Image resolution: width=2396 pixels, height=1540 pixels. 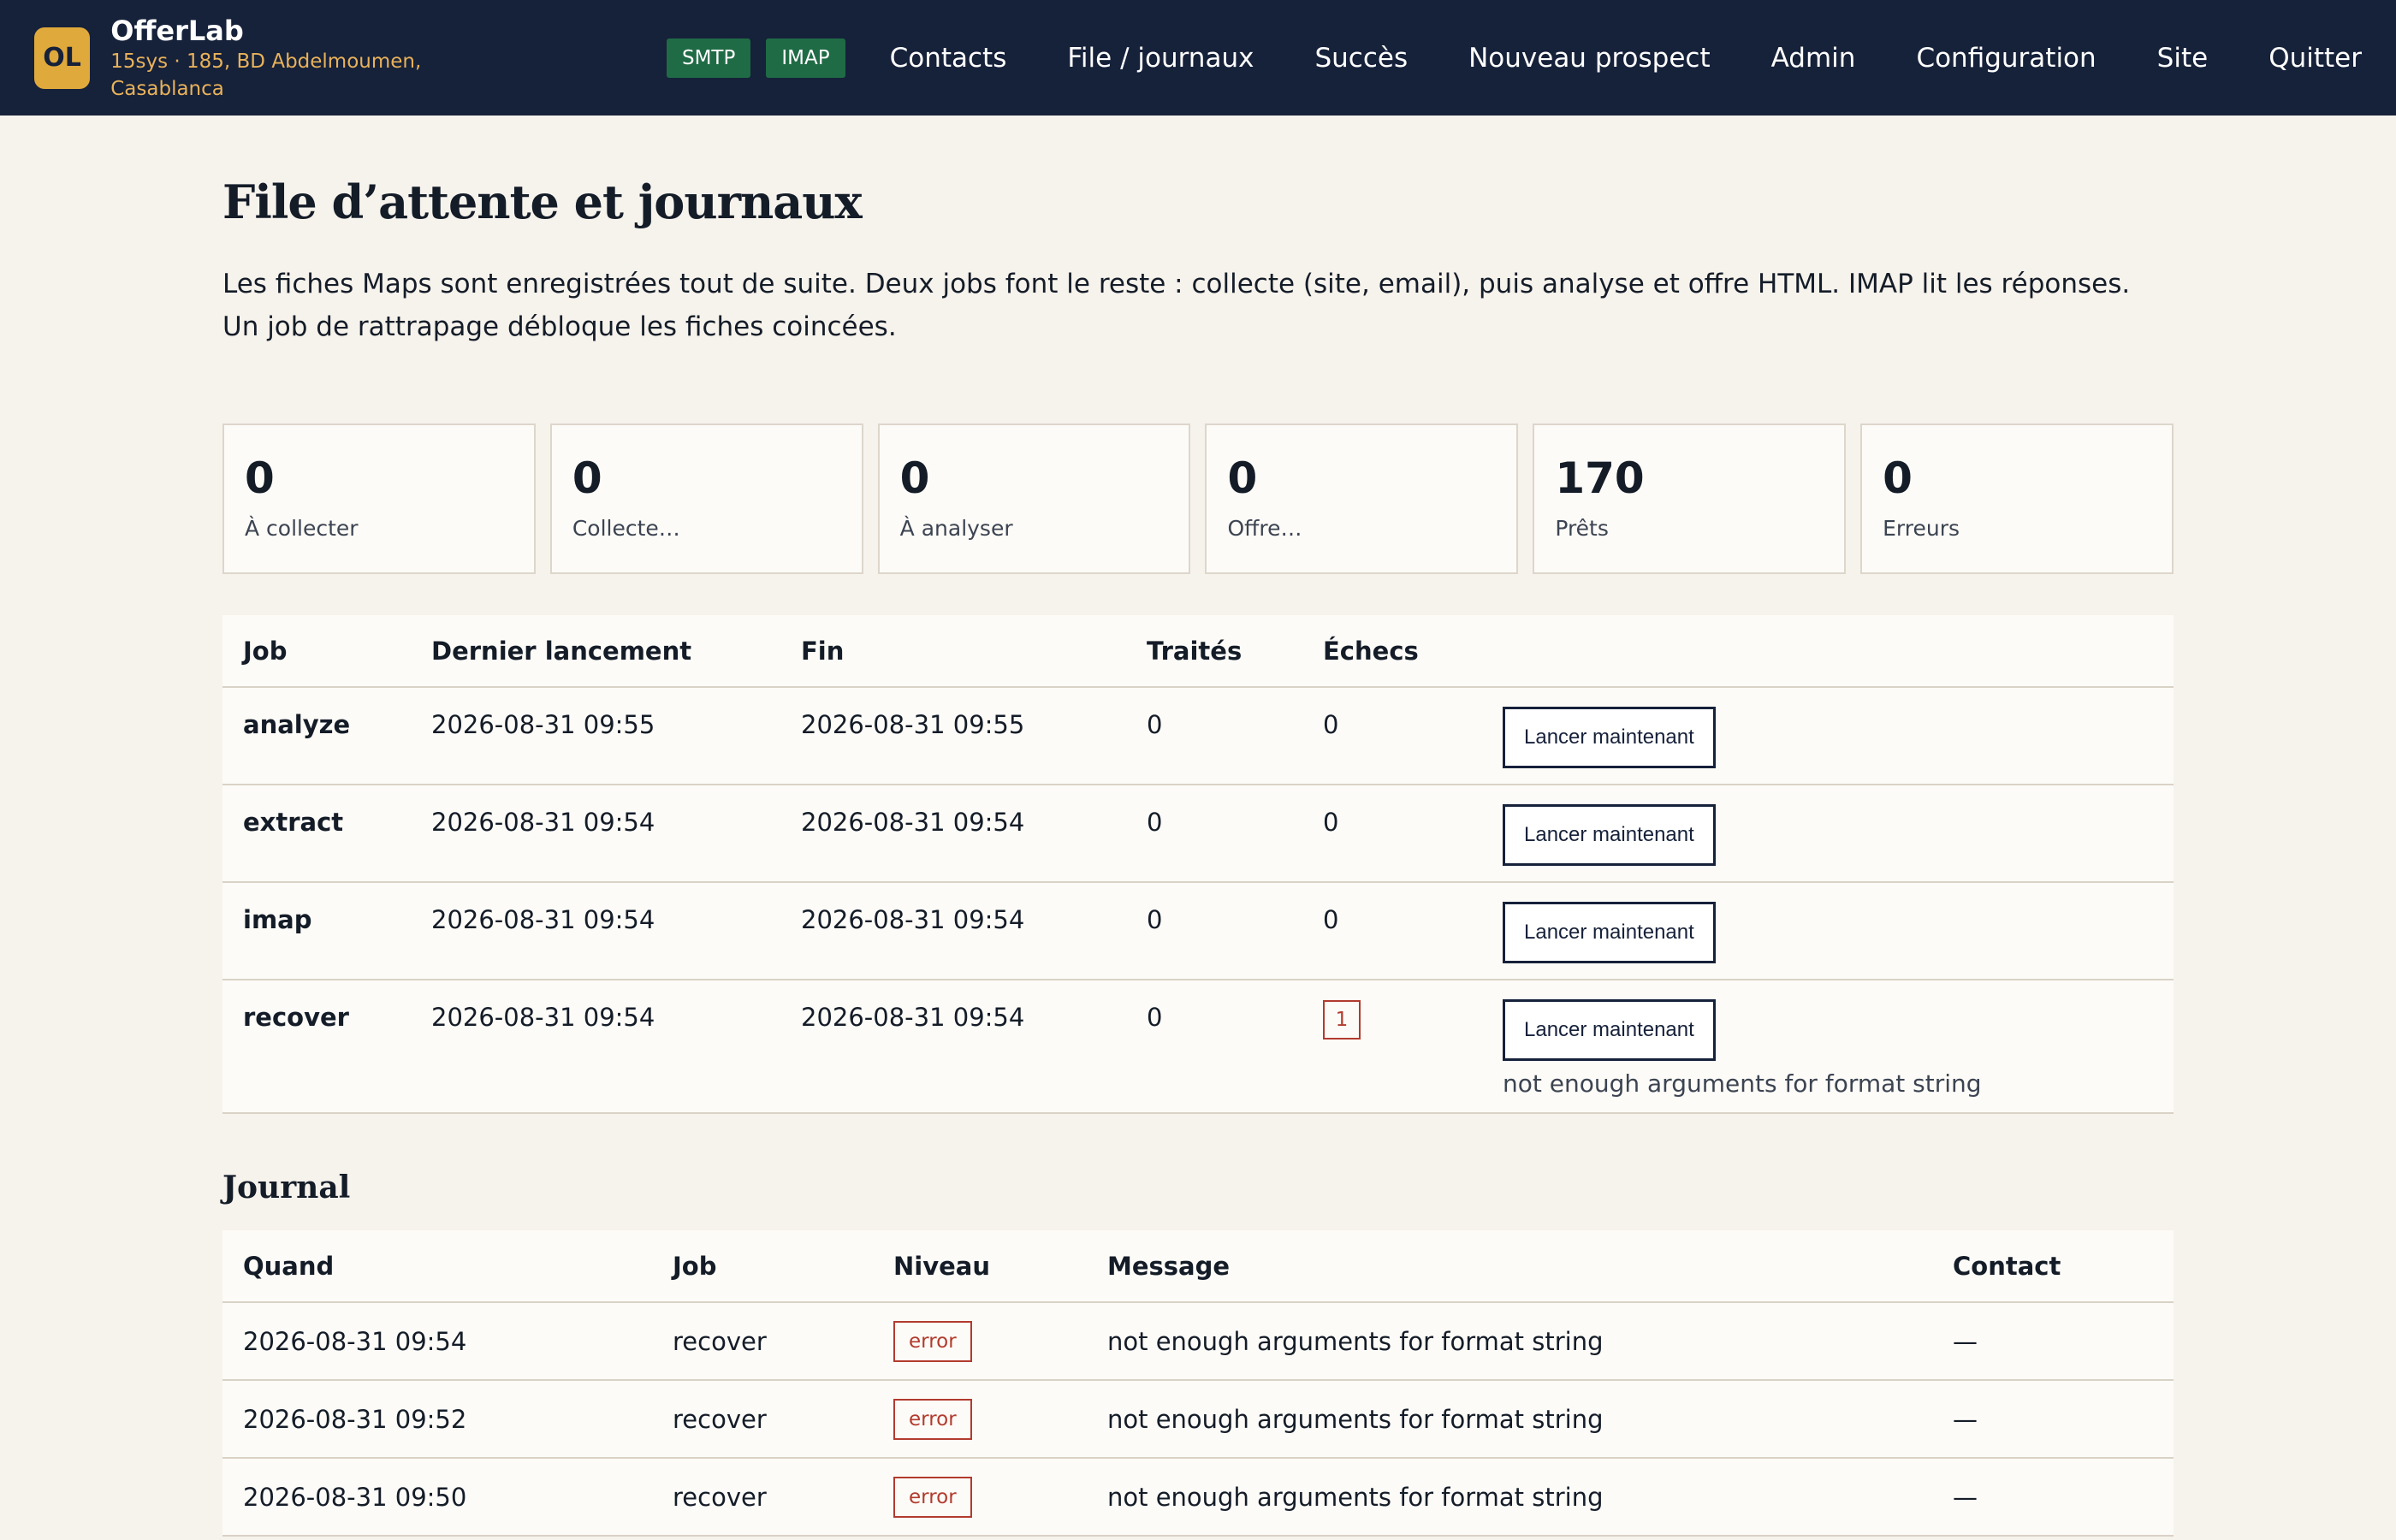 What do you see at coordinates (949, 58) in the screenshot?
I see `nav-contacts: Contacts` at bounding box center [949, 58].